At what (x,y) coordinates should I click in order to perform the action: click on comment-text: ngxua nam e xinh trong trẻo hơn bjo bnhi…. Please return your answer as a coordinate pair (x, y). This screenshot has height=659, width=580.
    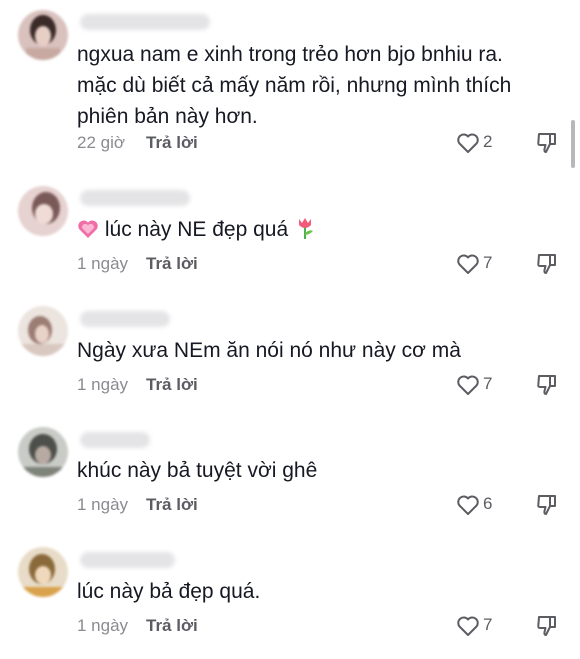
    Looking at the image, I should click on (294, 85).